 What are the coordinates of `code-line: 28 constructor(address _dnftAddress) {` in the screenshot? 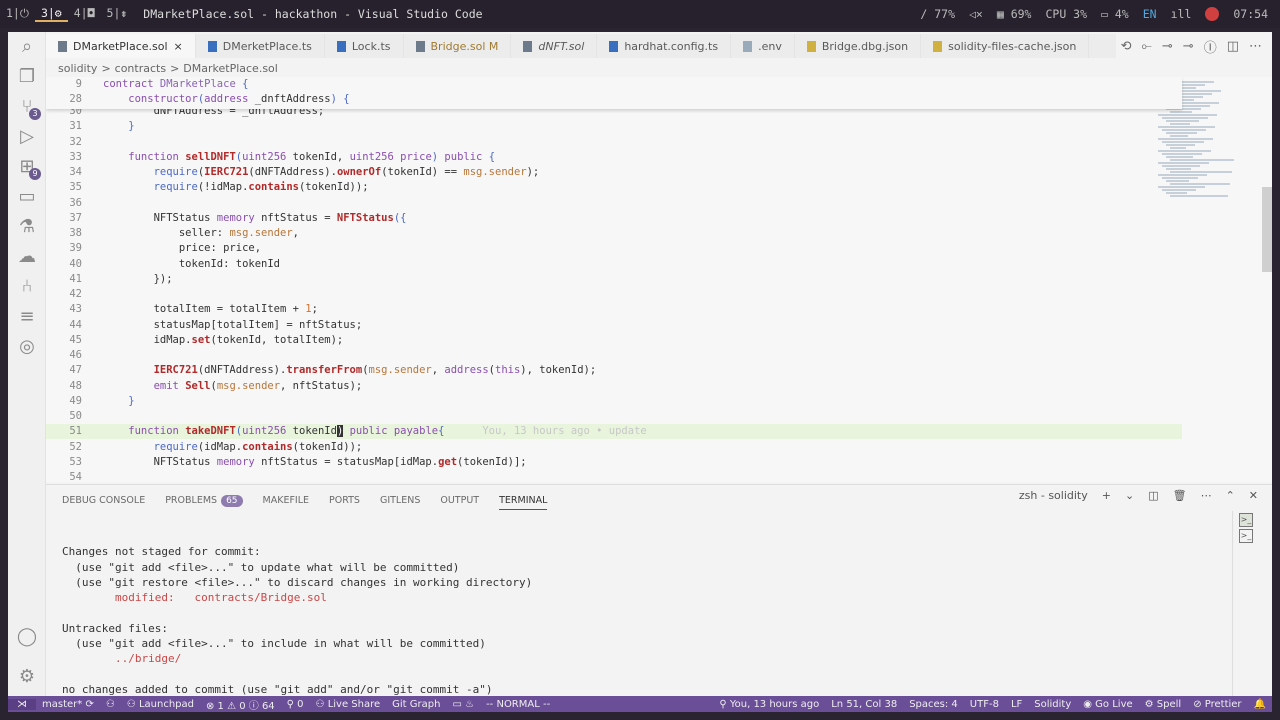 It's located at (614, 99).